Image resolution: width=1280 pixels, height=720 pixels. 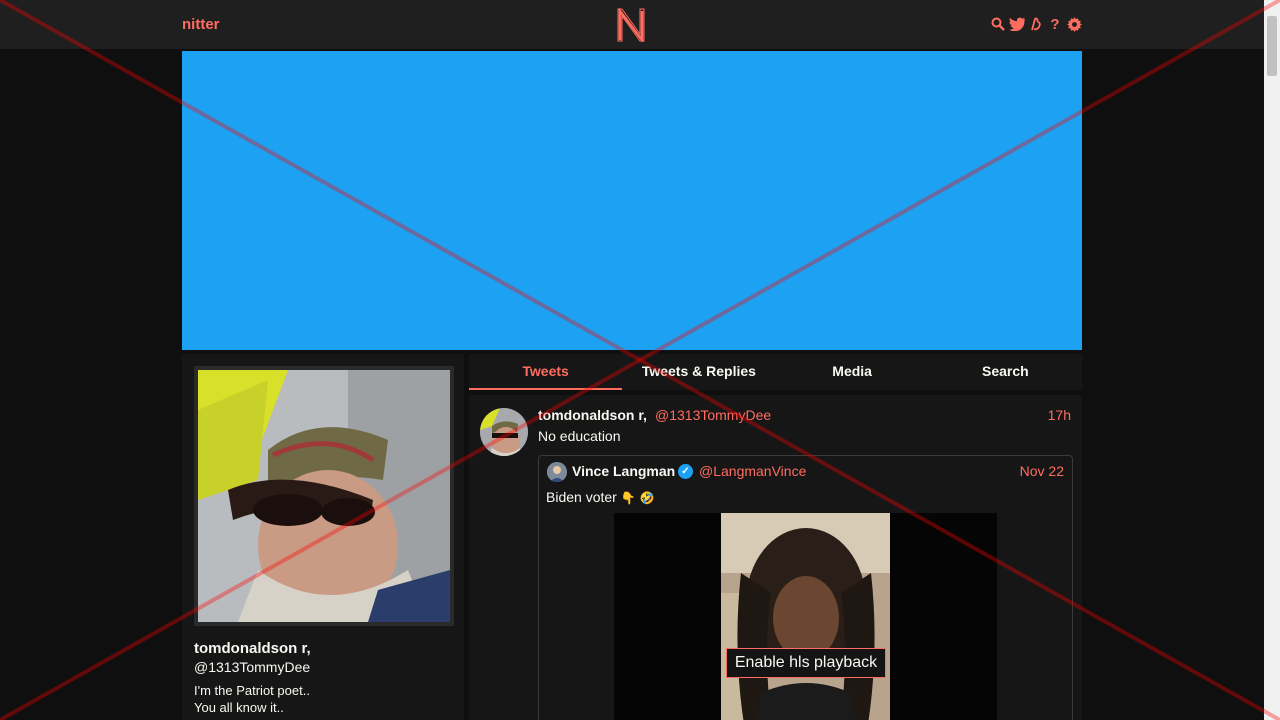 I want to click on rofl-emoji-icon: 🤣, so click(x=647, y=498).